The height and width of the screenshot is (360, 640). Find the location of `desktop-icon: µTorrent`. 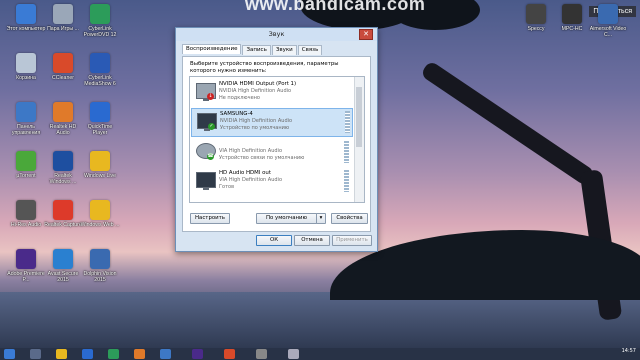

desktop-icon: µTorrent is located at coordinates (26, 165).